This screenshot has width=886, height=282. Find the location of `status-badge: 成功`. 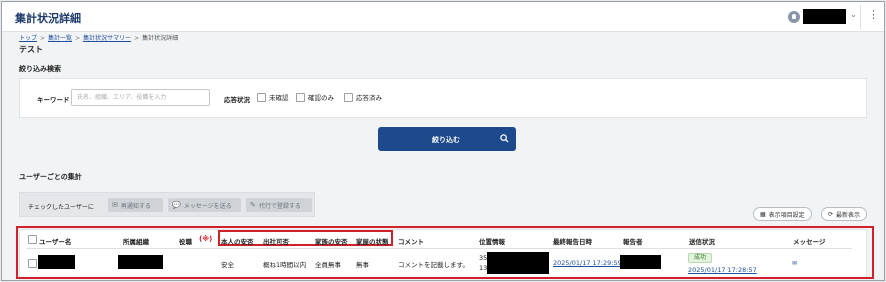

status-badge: 成功 is located at coordinates (700, 258).